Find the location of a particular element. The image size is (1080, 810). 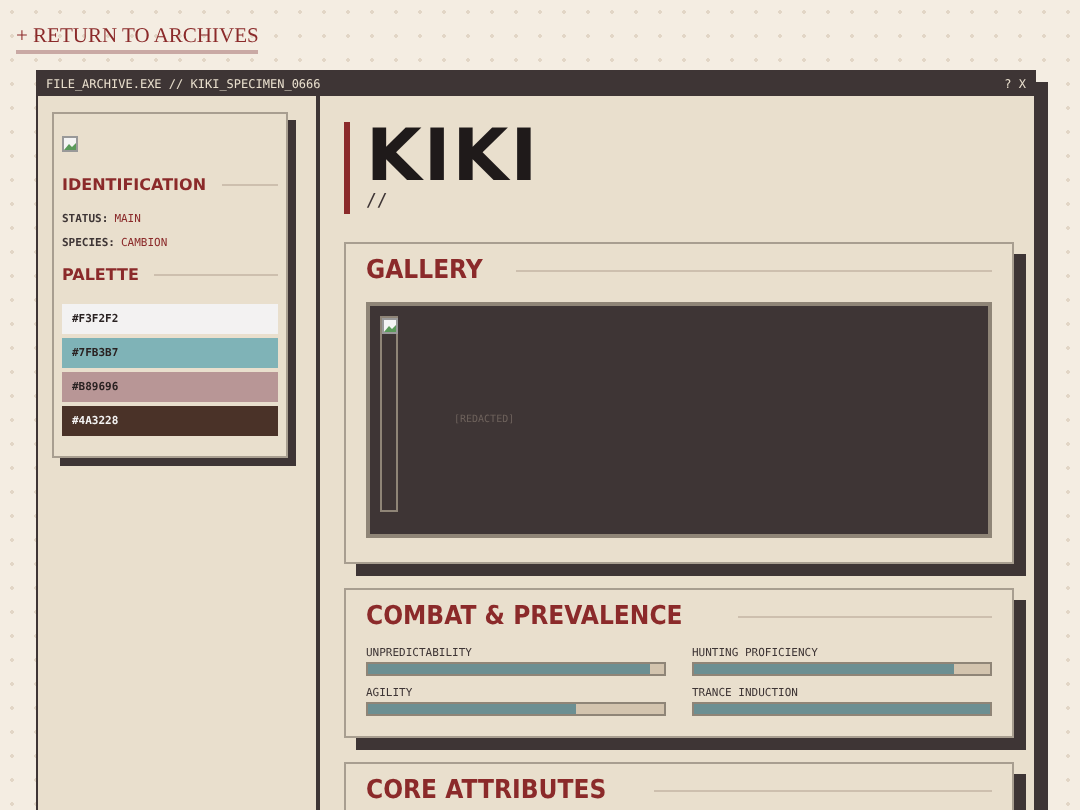

return-link: + RETURN TO ARCHIVES is located at coordinates (137, 40).